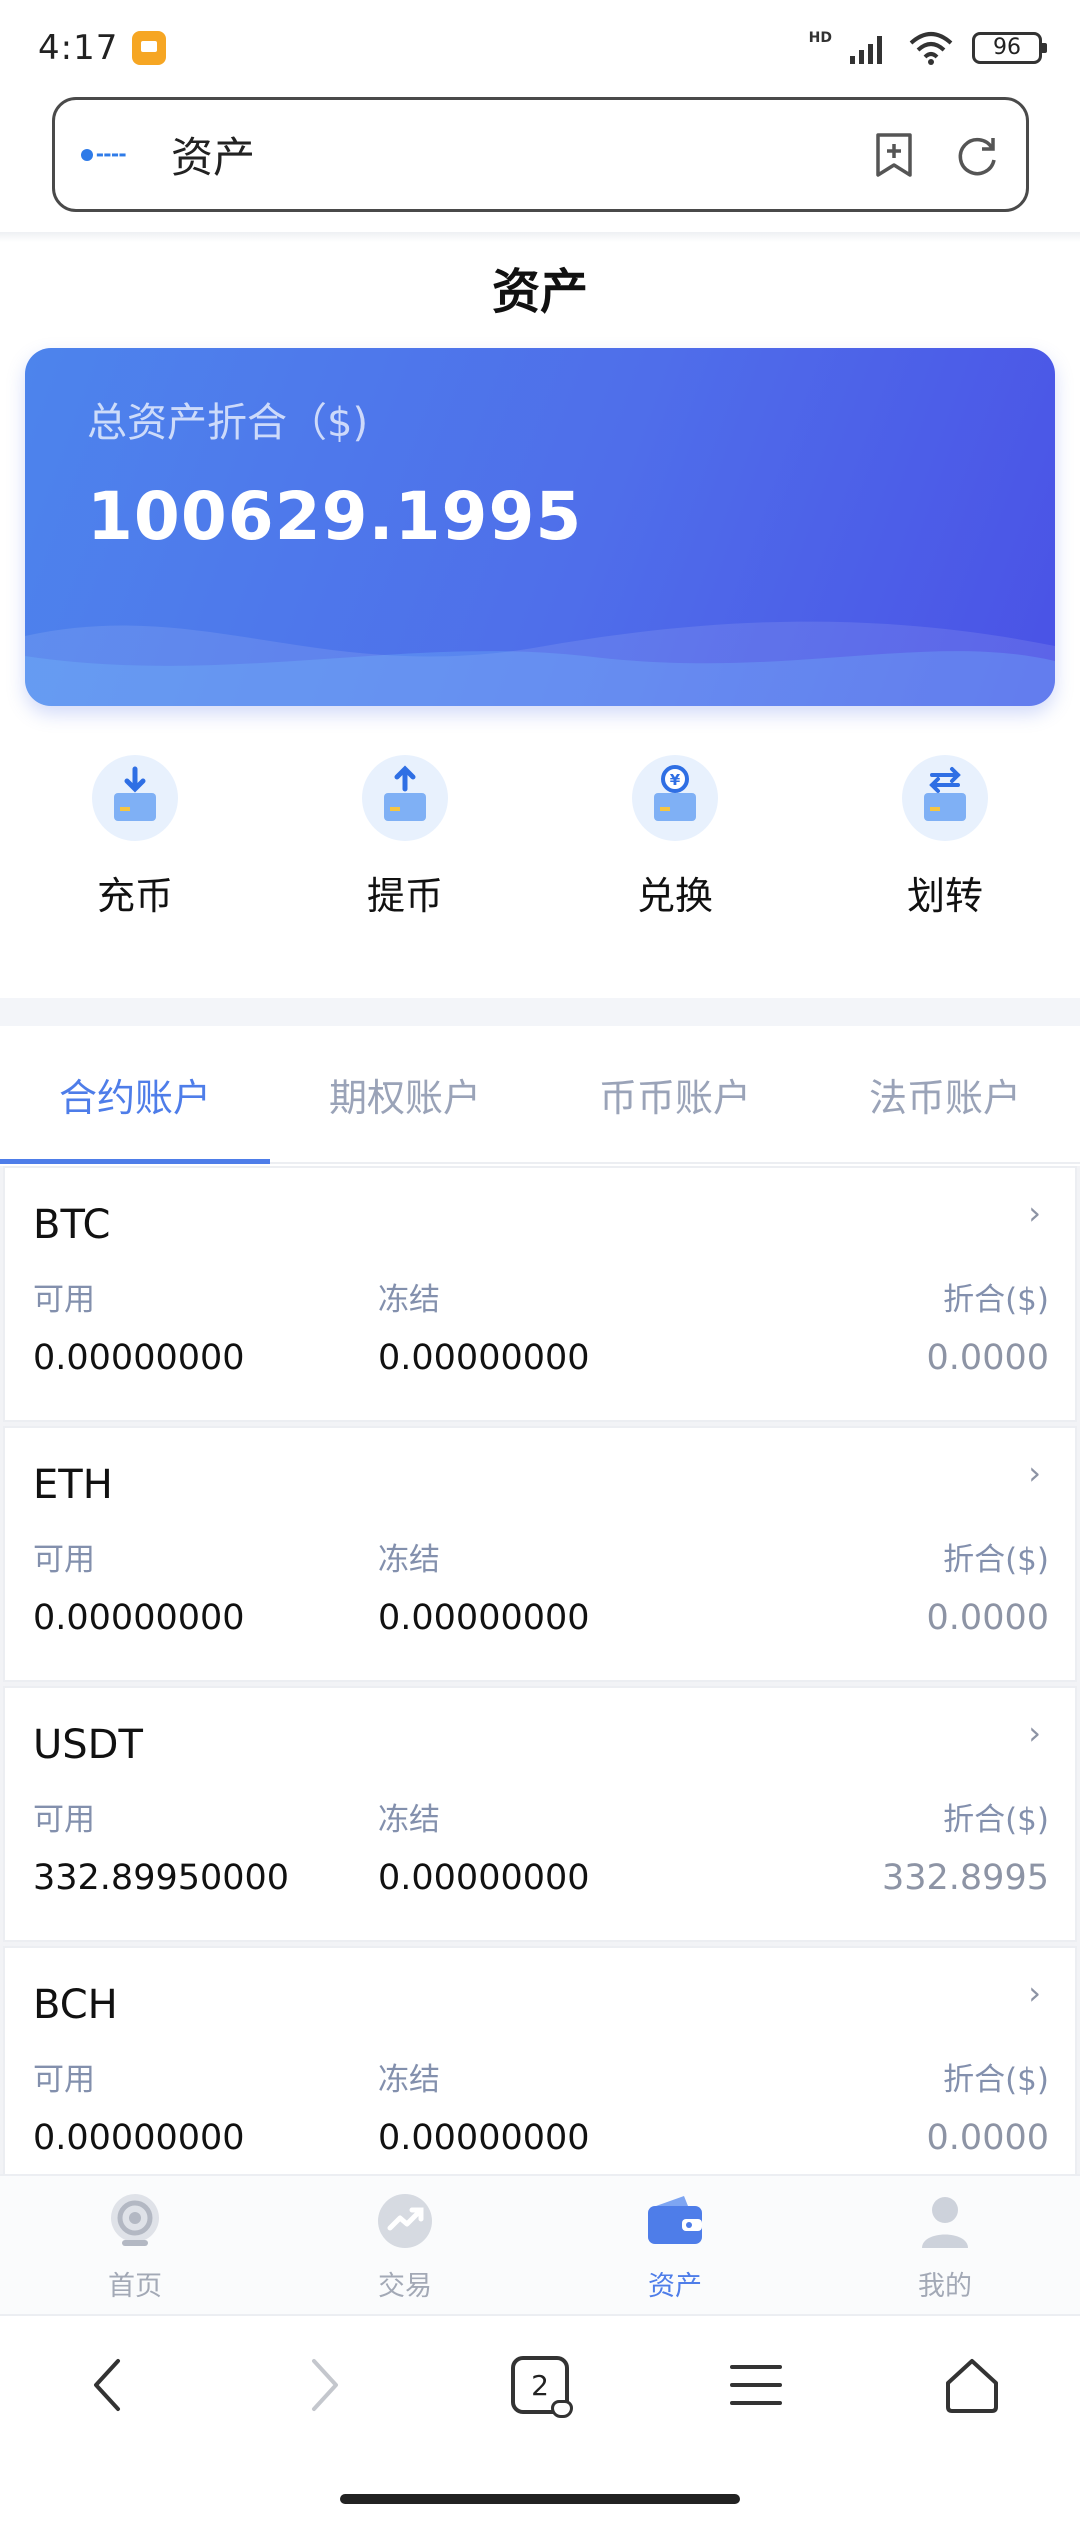 The width and height of the screenshot is (1080, 2521). What do you see at coordinates (866, 49) in the screenshot?
I see `signal-icon` at bounding box center [866, 49].